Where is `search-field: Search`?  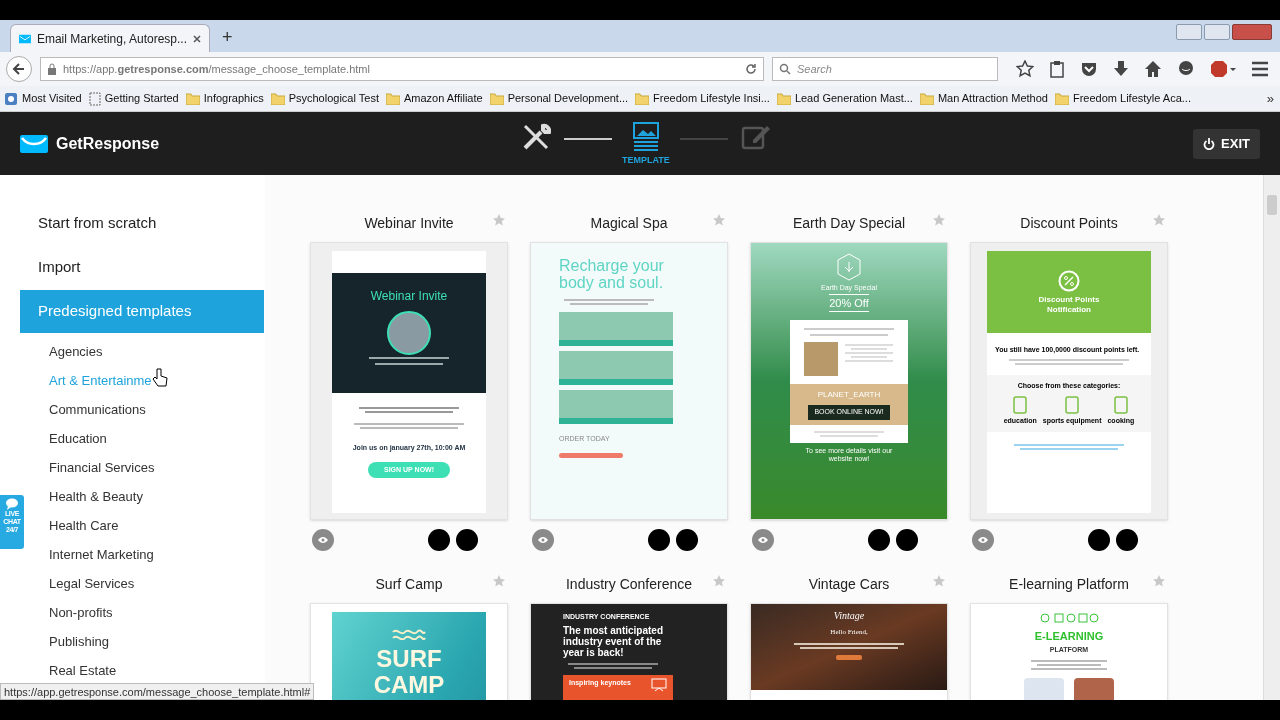
search-field: Search is located at coordinates (885, 69).